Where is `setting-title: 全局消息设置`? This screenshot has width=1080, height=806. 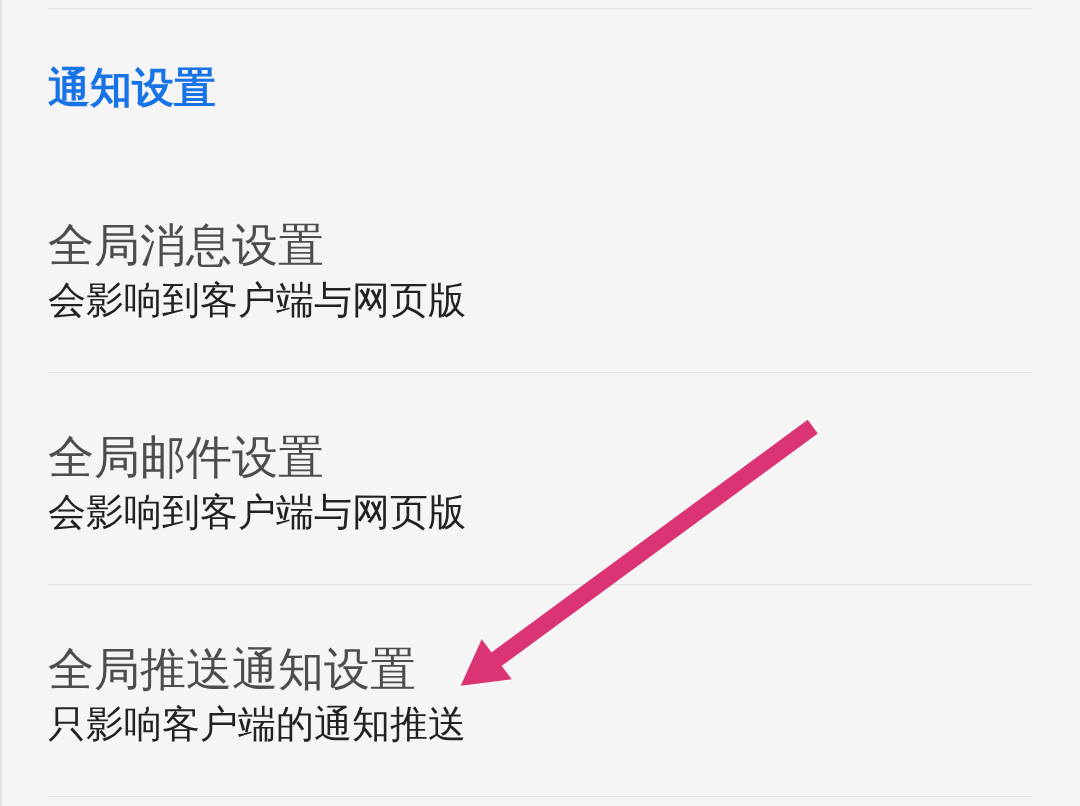
setting-title: 全局消息设置 is located at coordinates (186, 245).